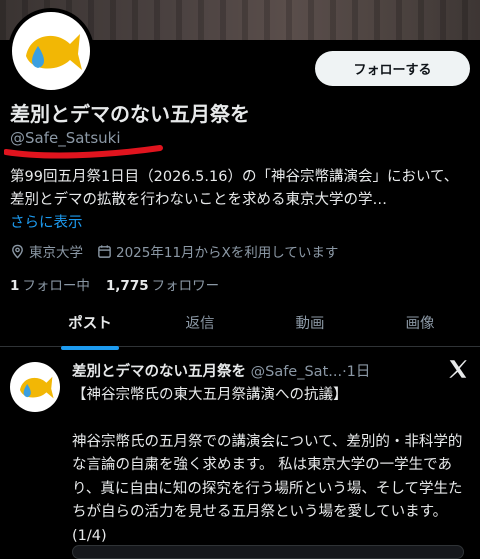  Describe the element at coordinates (458, 369) in the screenshot. I see `x-logo-icon` at that location.